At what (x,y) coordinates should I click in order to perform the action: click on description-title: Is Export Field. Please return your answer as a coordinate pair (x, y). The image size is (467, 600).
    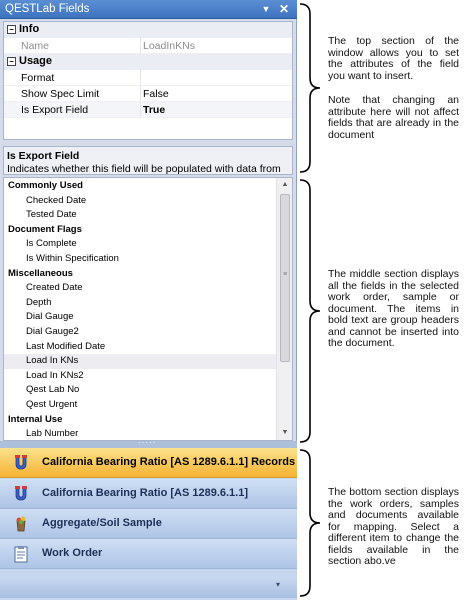
    Looking at the image, I should click on (43, 156).